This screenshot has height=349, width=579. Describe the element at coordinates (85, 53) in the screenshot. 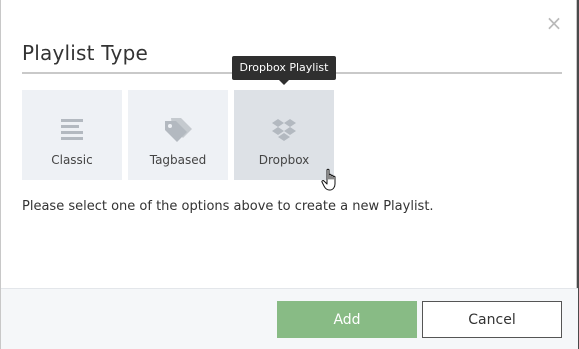

I see `dialog-title: Playlist Type` at that location.